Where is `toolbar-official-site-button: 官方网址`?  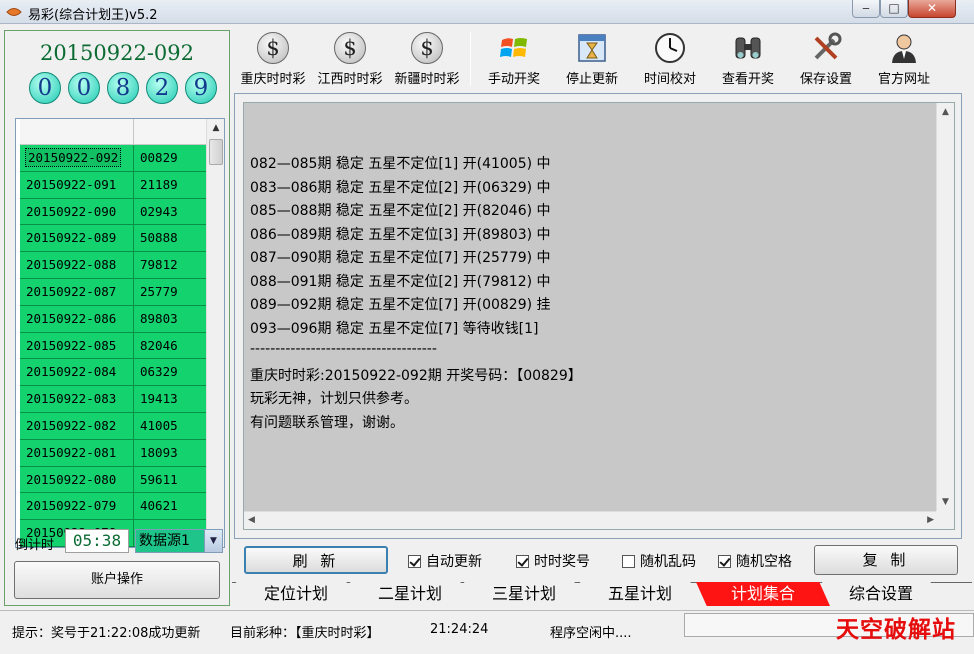 toolbar-official-site-button: 官方网址 is located at coordinates (904, 59).